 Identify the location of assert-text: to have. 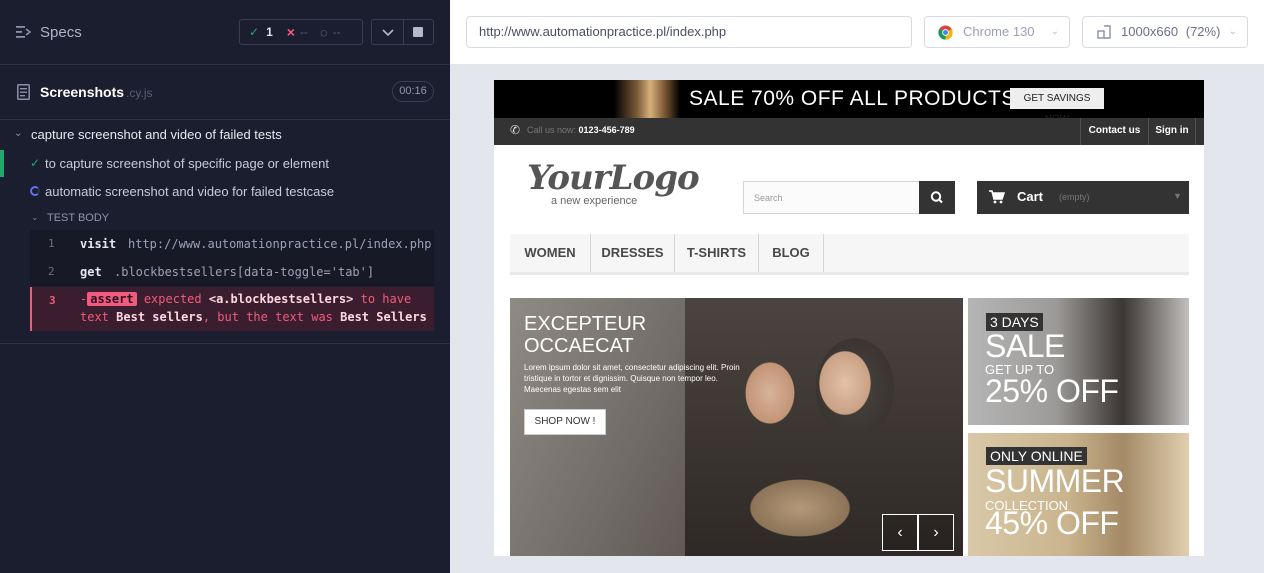
(386, 299).